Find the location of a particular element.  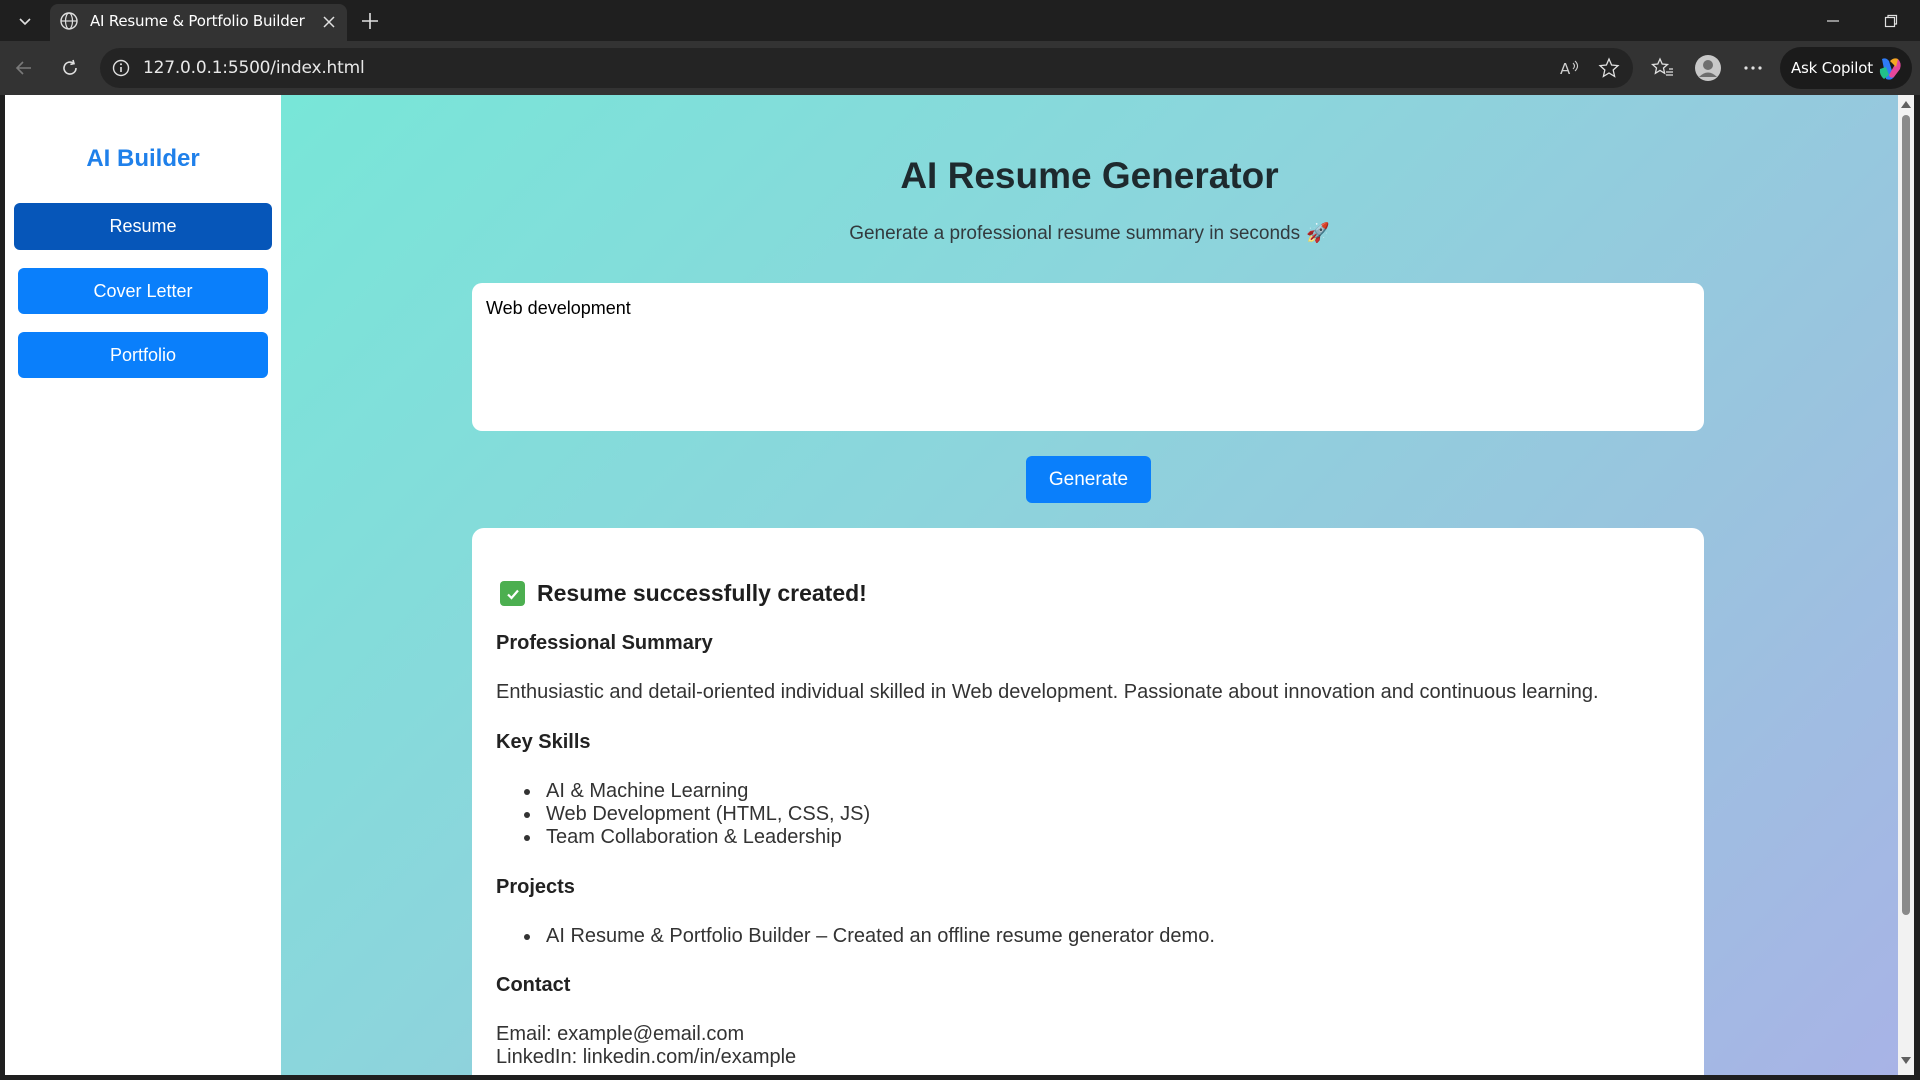

list-item: Team Collaboration & Leadership is located at coordinates (696, 837).